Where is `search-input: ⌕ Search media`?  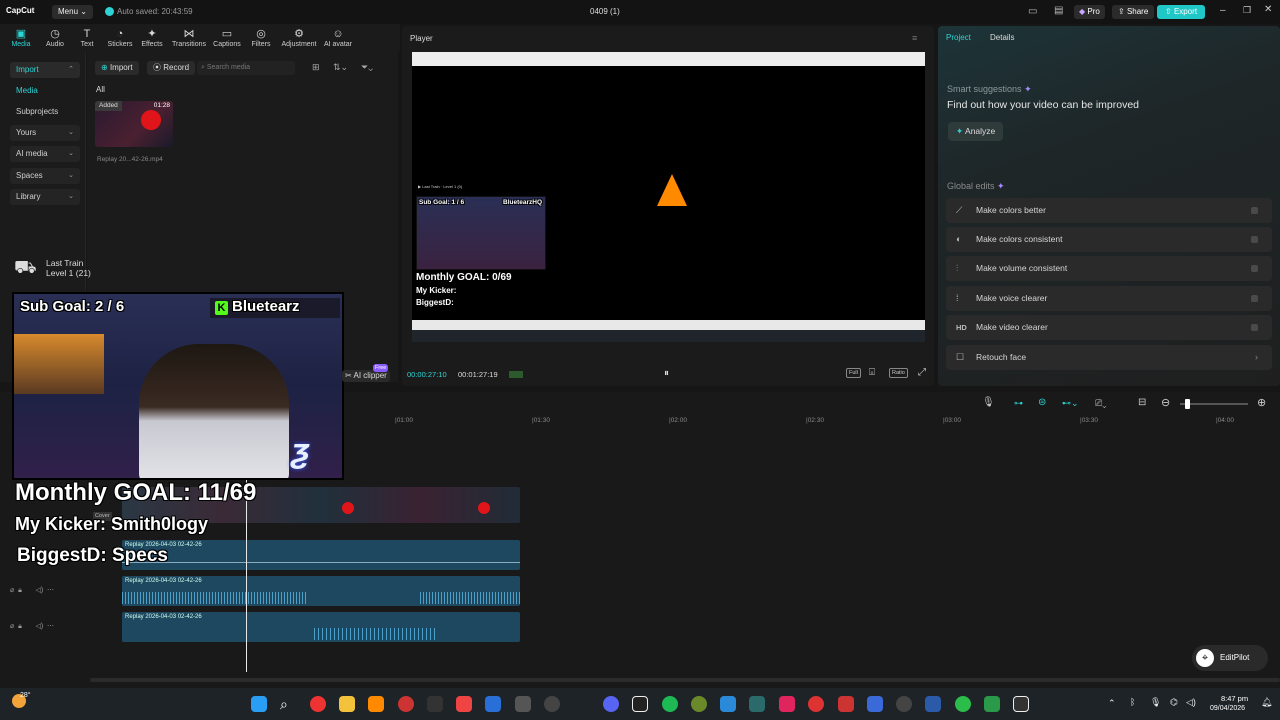
search-input: ⌕ Search media is located at coordinates (246, 68).